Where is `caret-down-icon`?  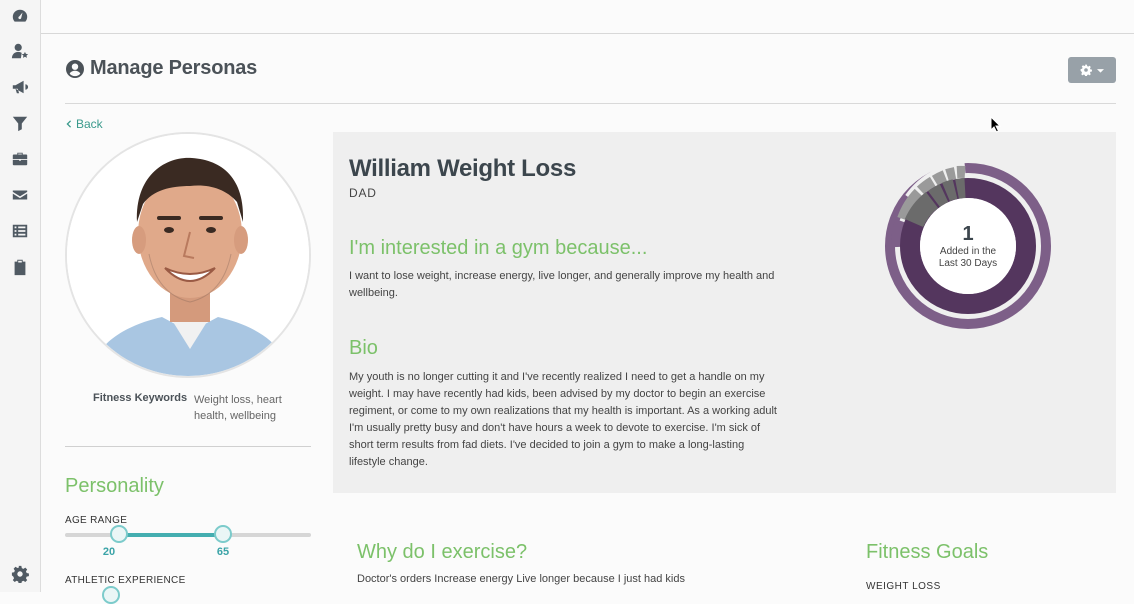
caret-down-icon is located at coordinates (1100, 70).